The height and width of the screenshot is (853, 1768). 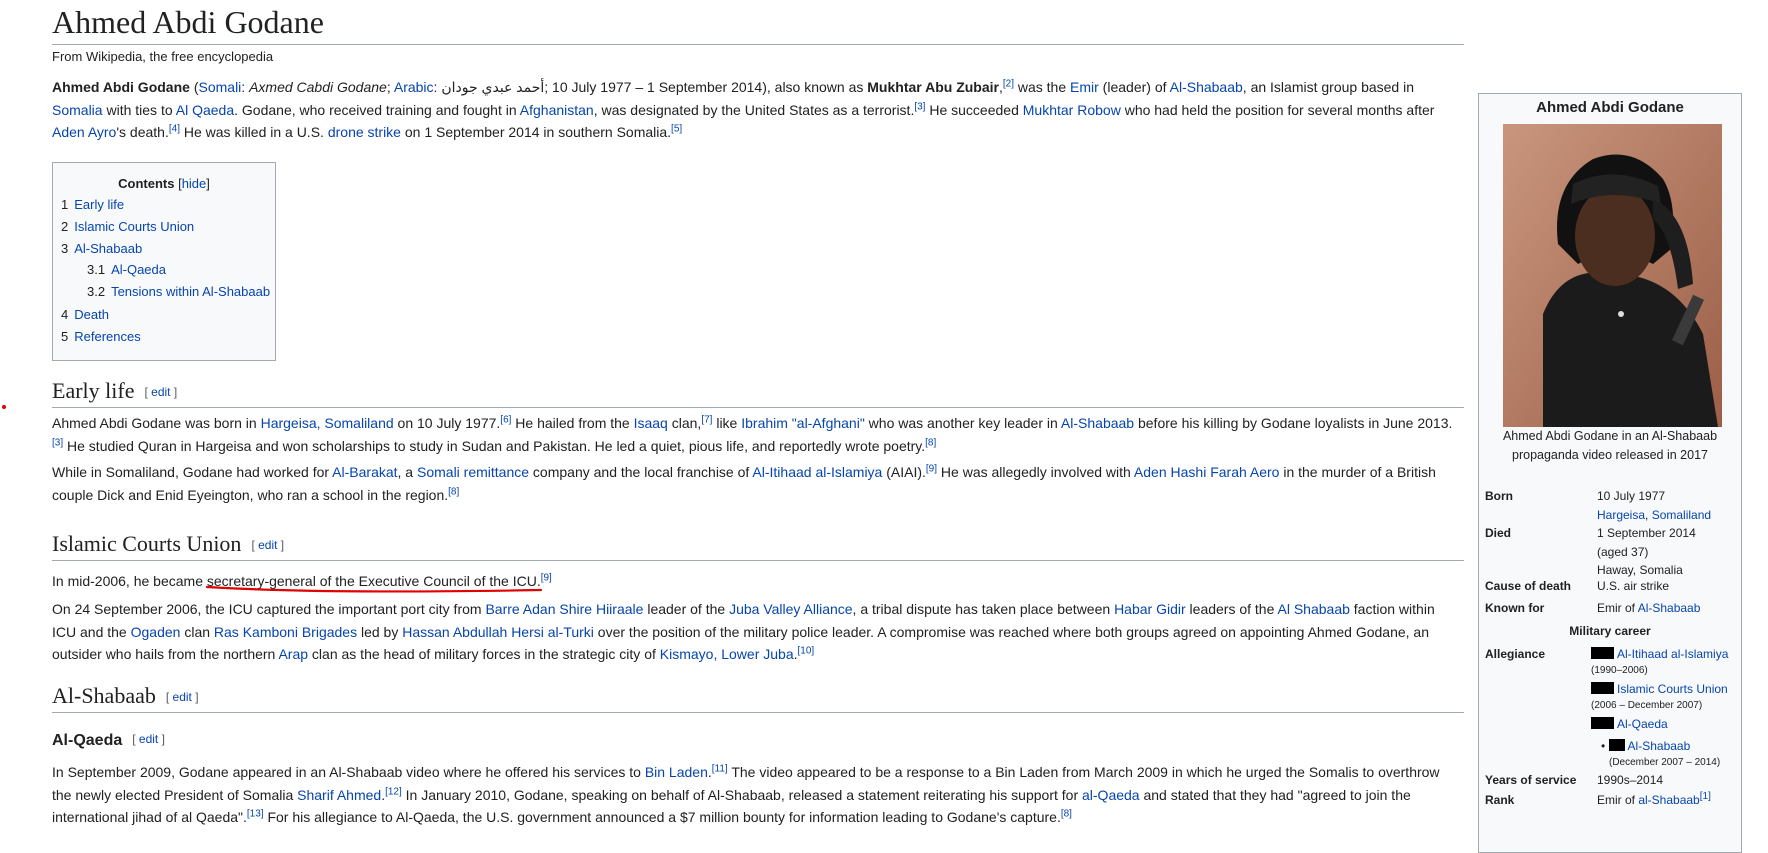 What do you see at coordinates (1681, 515) in the screenshot?
I see `link-somaliland: Somaliland` at bounding box center [1681, 515].